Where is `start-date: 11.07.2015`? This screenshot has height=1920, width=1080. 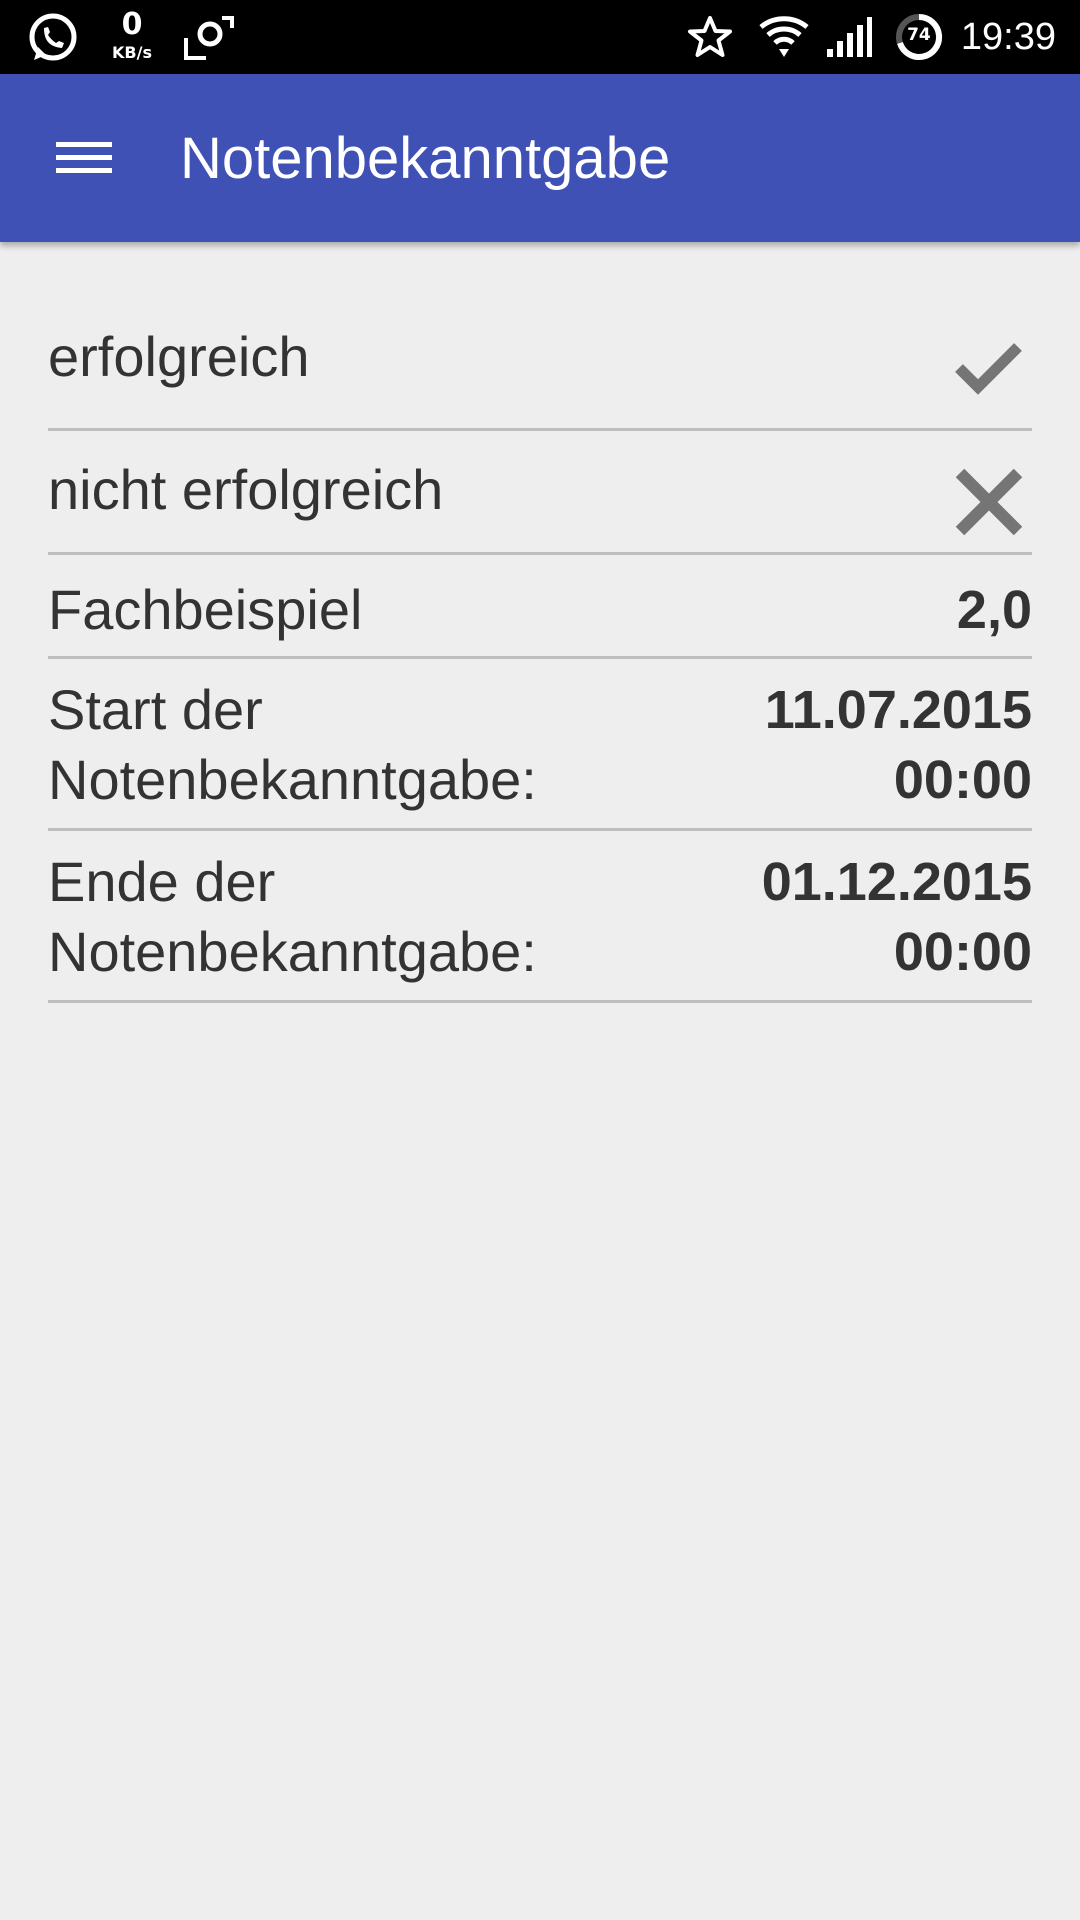
start-date: 11.07.2015 is located at coordinates (898, 710).